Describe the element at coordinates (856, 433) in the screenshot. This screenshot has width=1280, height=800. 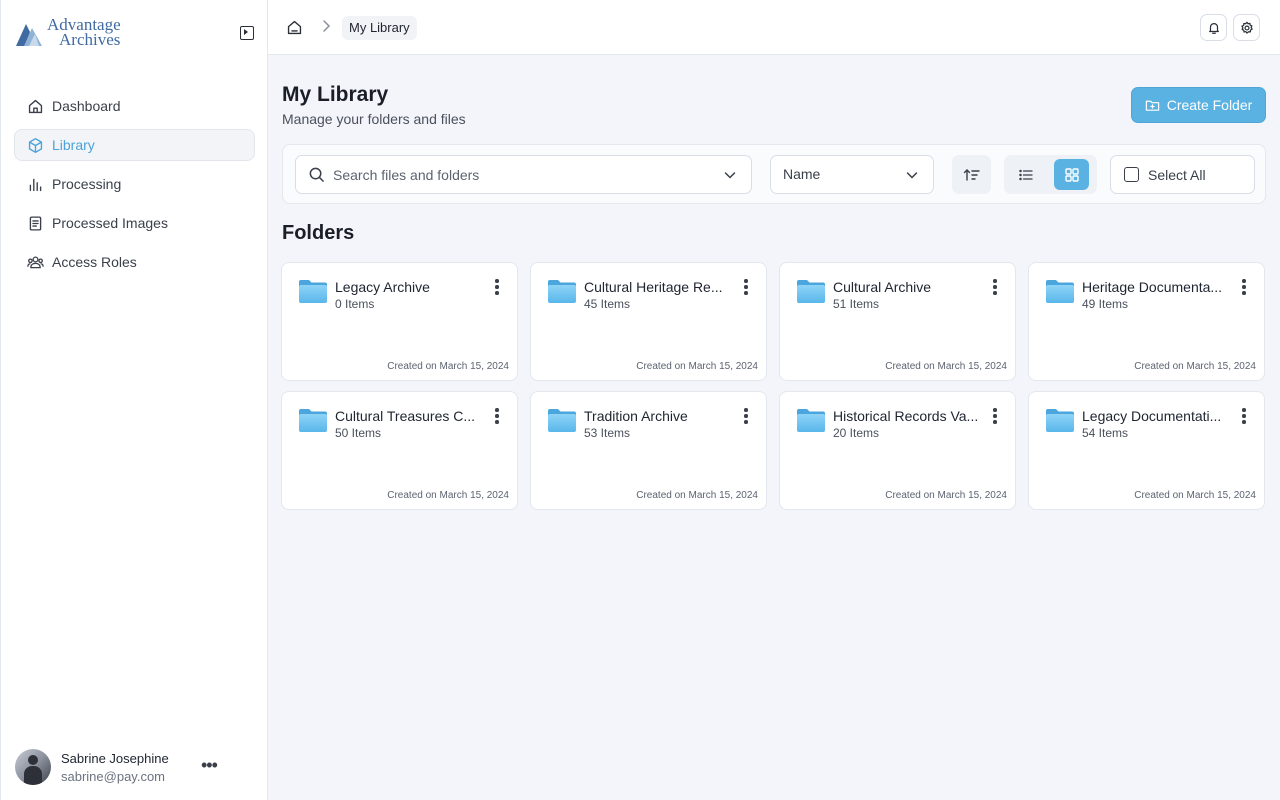
I see `folder-item-count: 20 Items` at that location.